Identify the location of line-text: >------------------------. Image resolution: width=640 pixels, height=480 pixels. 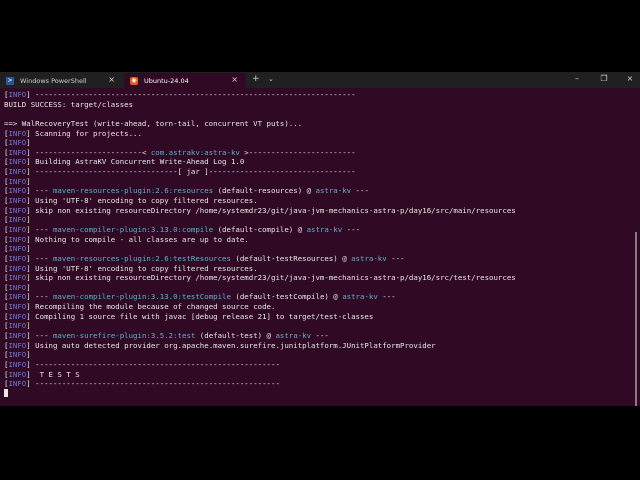
(297, 152).